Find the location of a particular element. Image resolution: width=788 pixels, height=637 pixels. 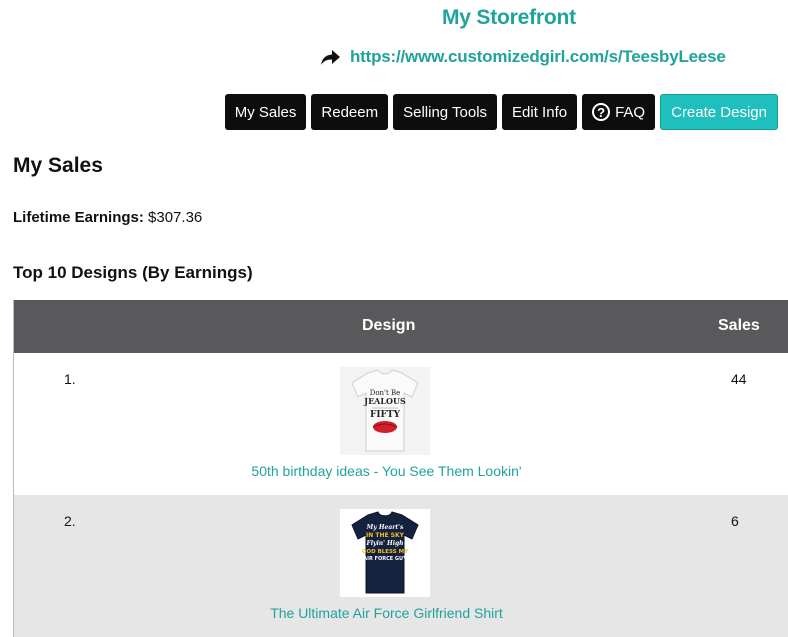

lifetime-earnings: Lifetime Earnings: $307.36 is located at coordinates (107, 217).